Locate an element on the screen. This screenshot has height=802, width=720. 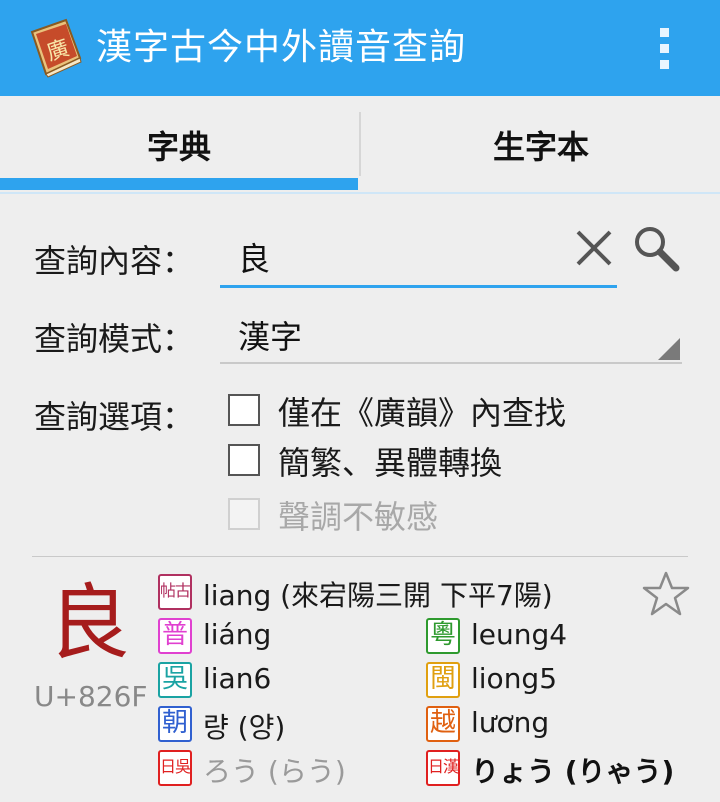
action-bar: 廣 漢字古今中外讀音查詢 is located at coordinates (360, 48).